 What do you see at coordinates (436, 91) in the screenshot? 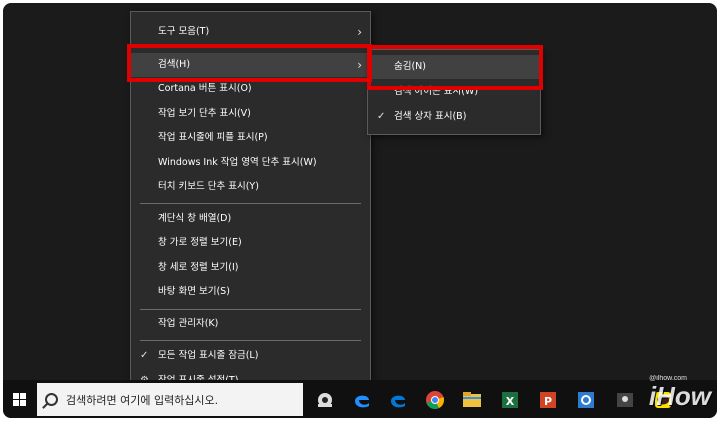
I see `menu-item-label: 검색 아이콘 표시(W)` at bounding box center [436, 91].